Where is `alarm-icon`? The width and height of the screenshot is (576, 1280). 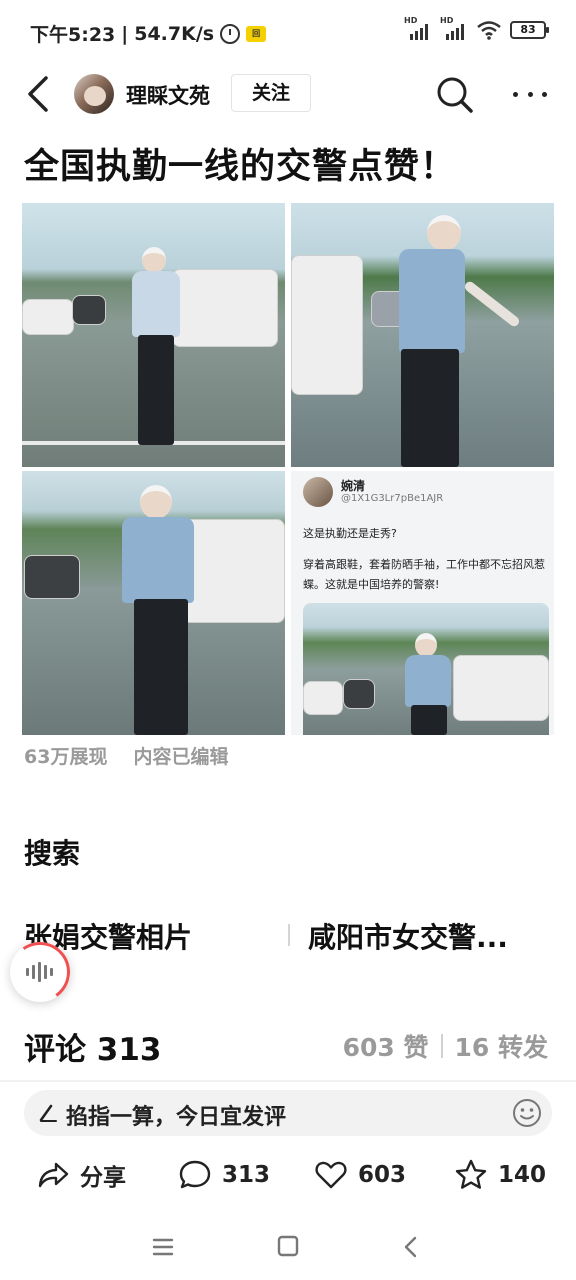
alarm-icon is located at coordinates (230, 33).